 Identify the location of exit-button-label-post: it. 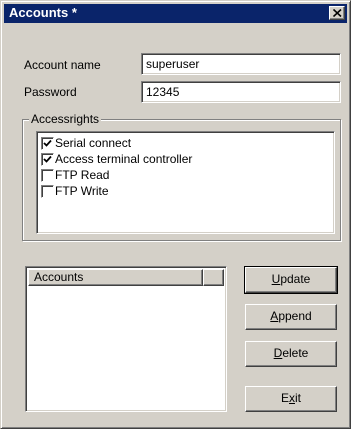
(298, 398).